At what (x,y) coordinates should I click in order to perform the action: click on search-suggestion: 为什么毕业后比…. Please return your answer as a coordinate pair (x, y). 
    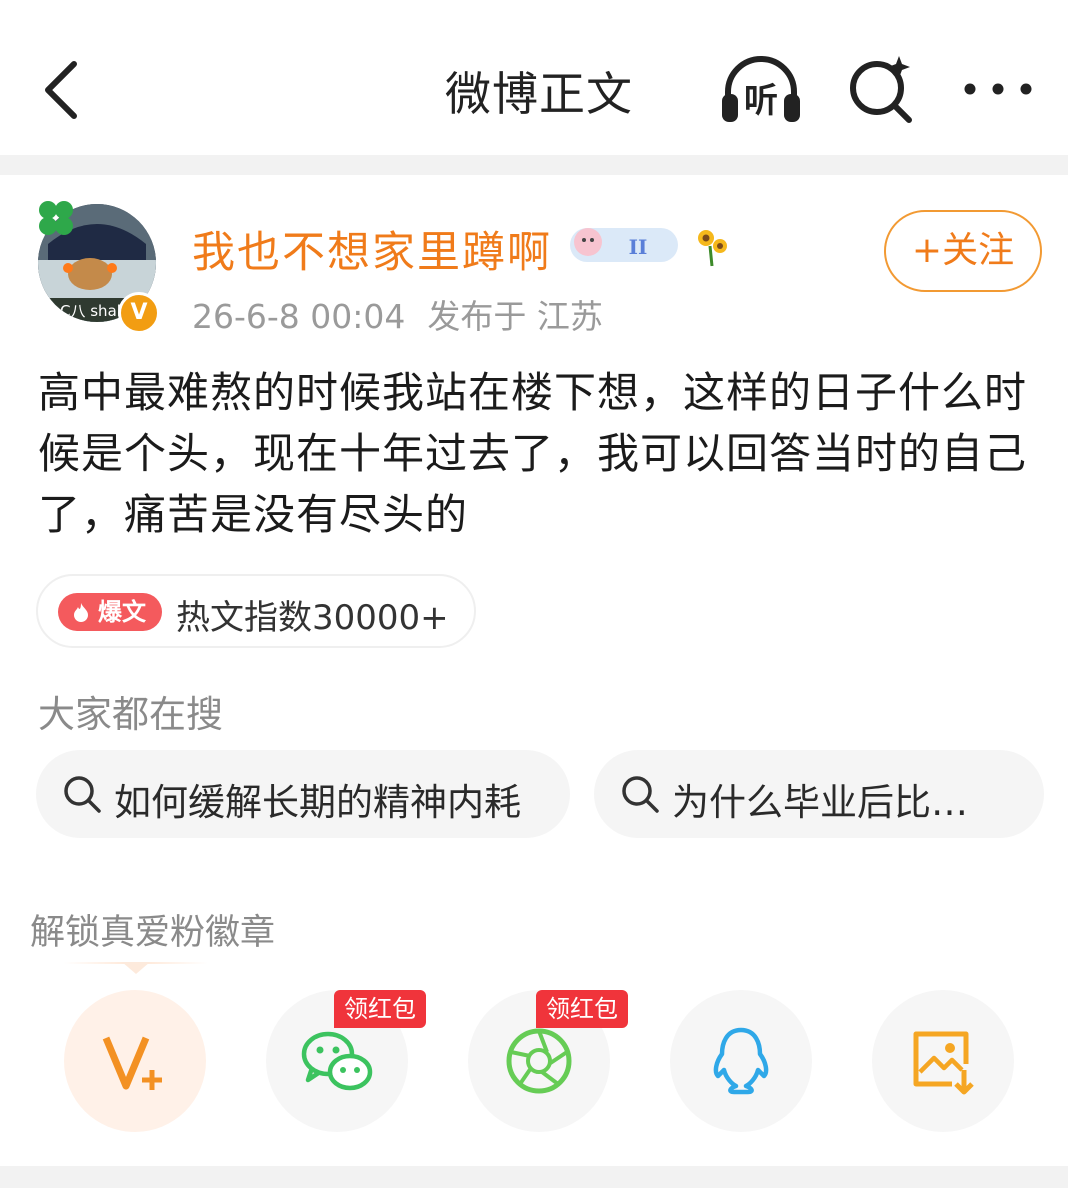
    Looking at the image, I should click on (819, 794).